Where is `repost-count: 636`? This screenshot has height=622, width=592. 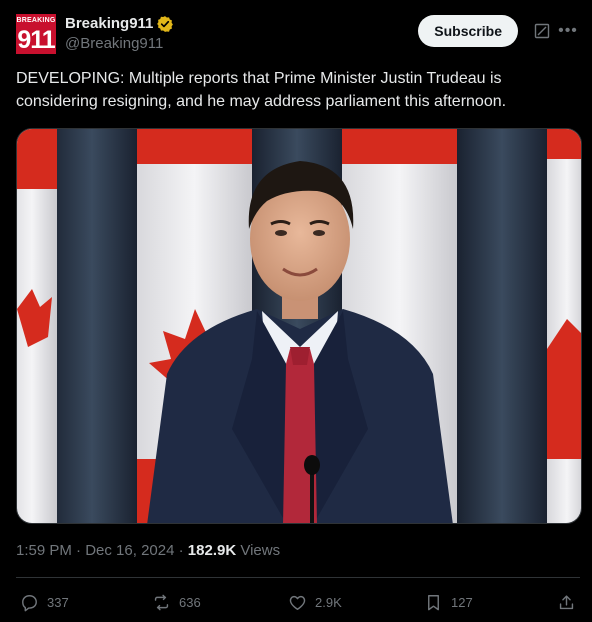
repost-count: 636 is located at coordinates (190, 602).